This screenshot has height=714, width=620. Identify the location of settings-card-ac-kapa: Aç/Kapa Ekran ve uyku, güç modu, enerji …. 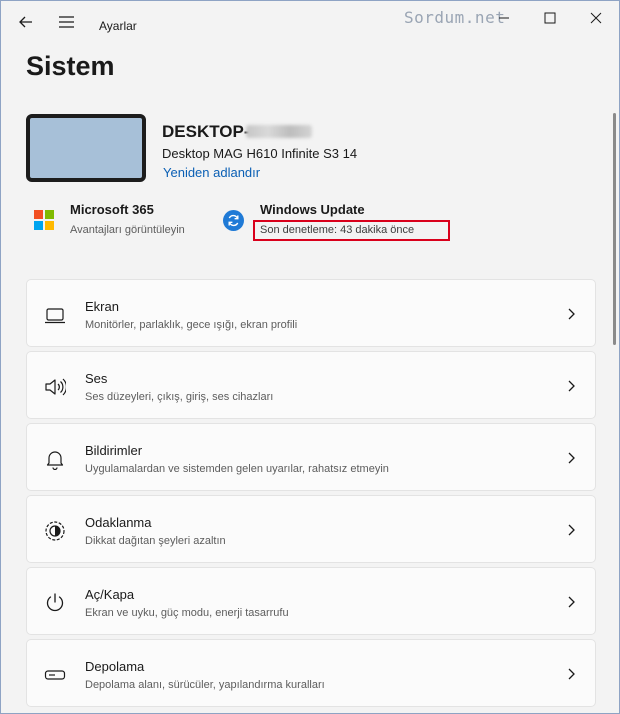
(311, 601).